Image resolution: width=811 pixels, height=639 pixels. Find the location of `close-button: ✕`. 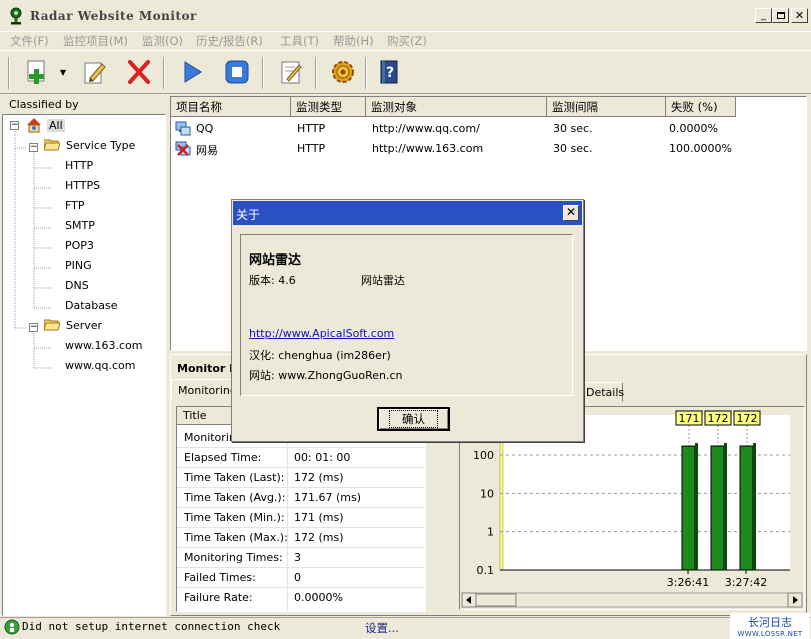

close-button: ✕ is located at coordinates (799, 15).